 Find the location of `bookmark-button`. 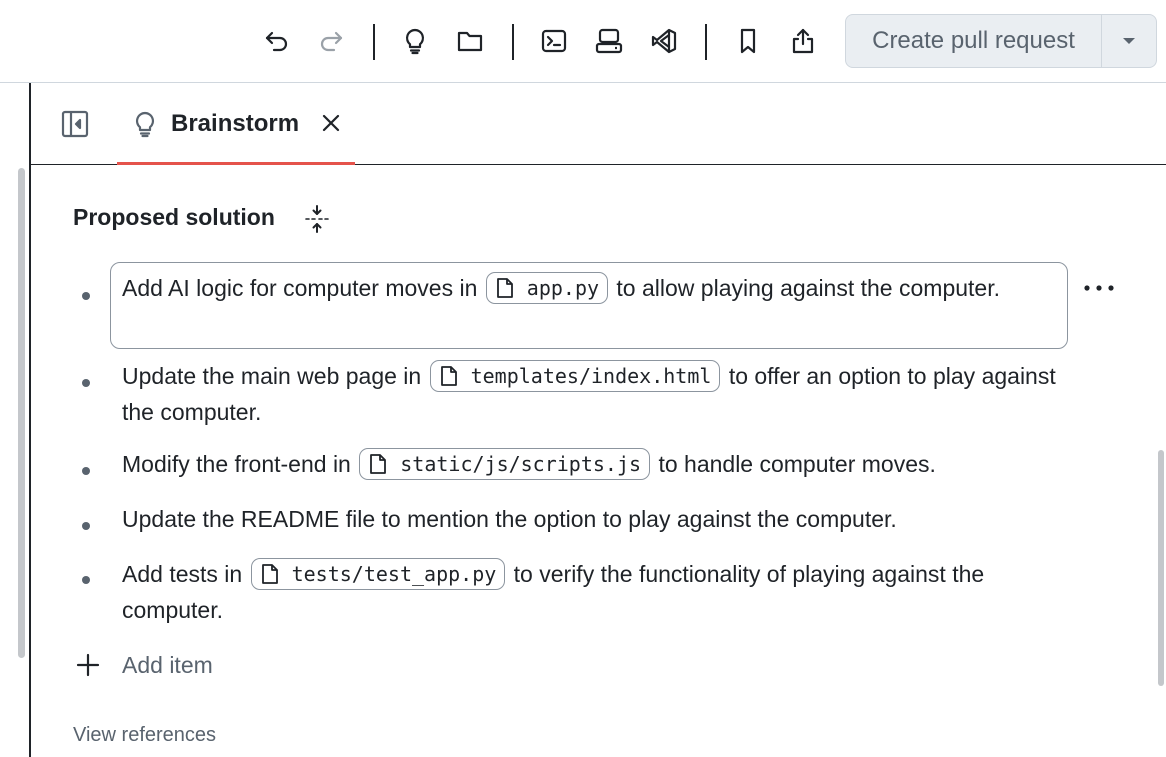

bookmark-button is located at coordinates (748, 41).